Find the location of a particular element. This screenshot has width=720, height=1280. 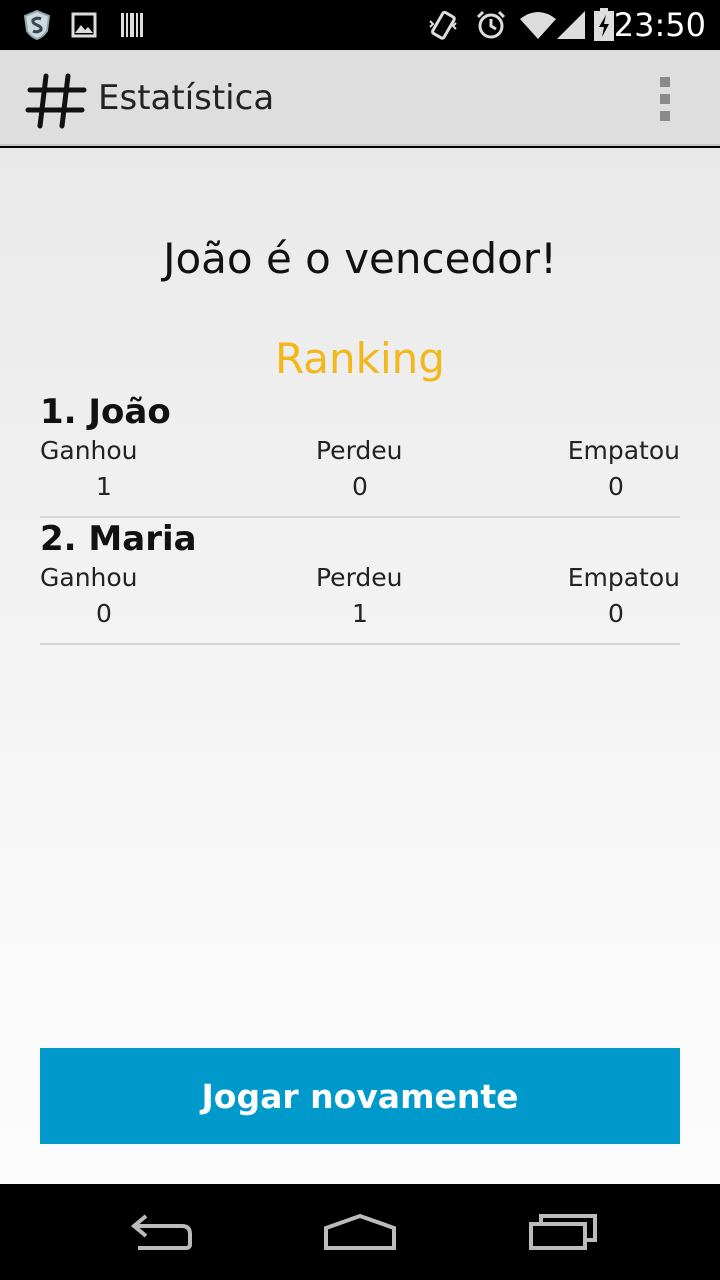

battery-charging-icon is located at coordinates (604, 24).